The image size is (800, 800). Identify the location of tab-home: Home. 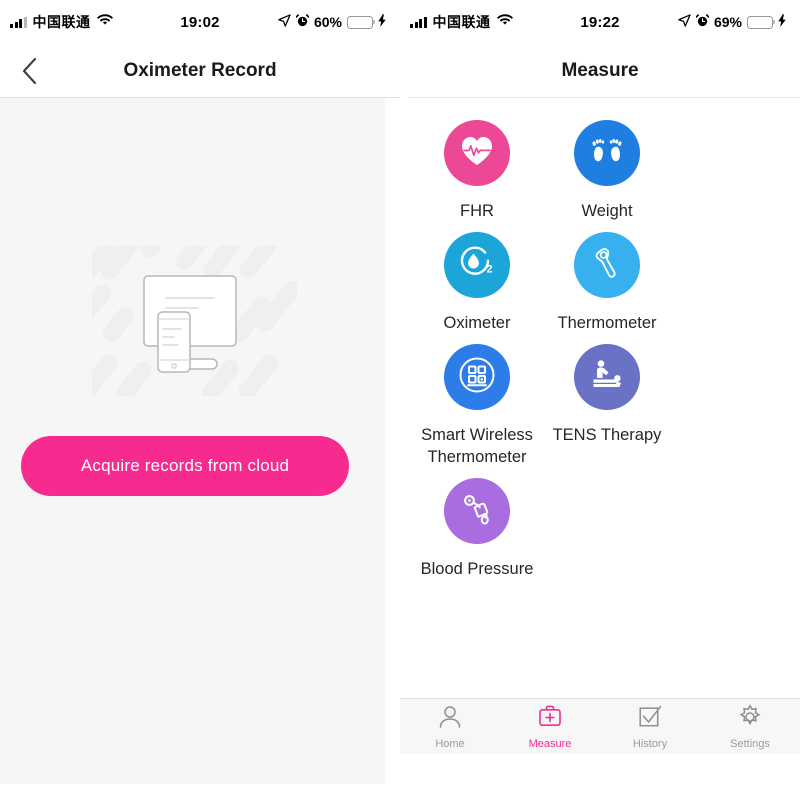
(450, 727).